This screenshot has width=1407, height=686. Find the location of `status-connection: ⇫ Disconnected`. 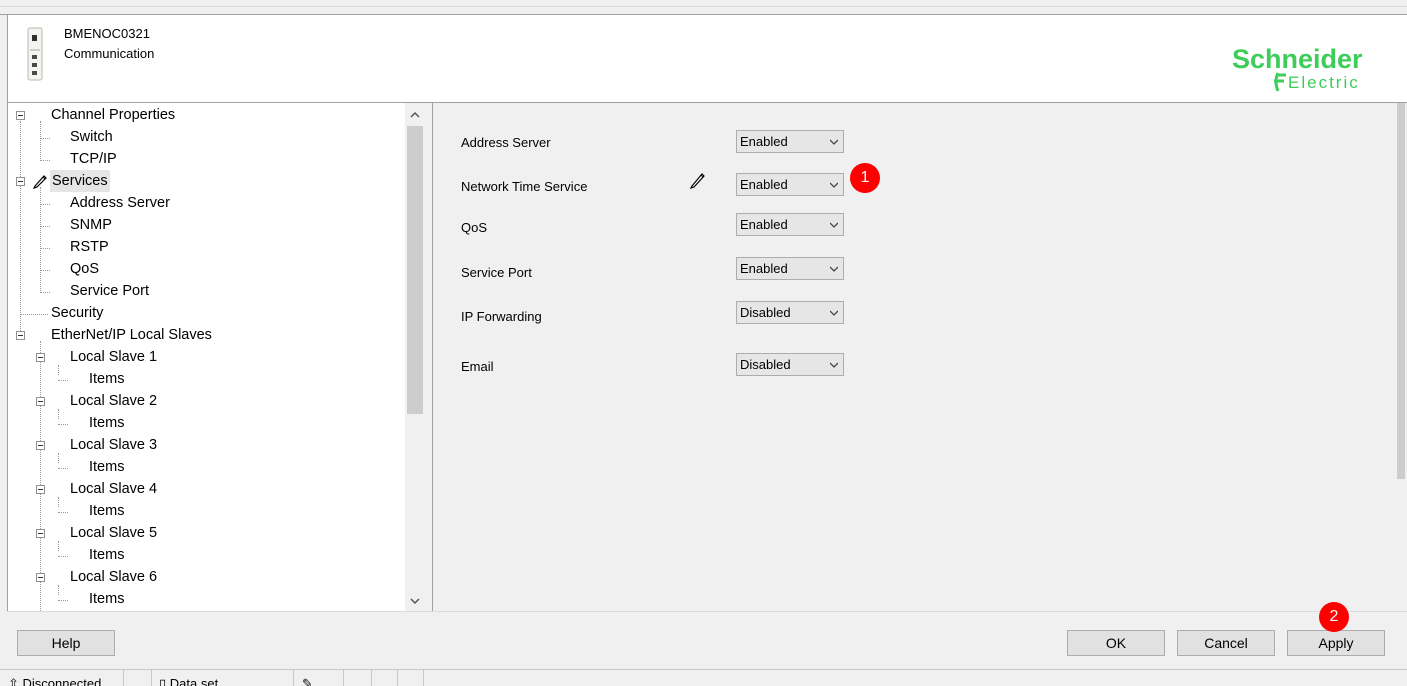

status-connection: ⇫ Disconnected is located at coordinates (62, 678).